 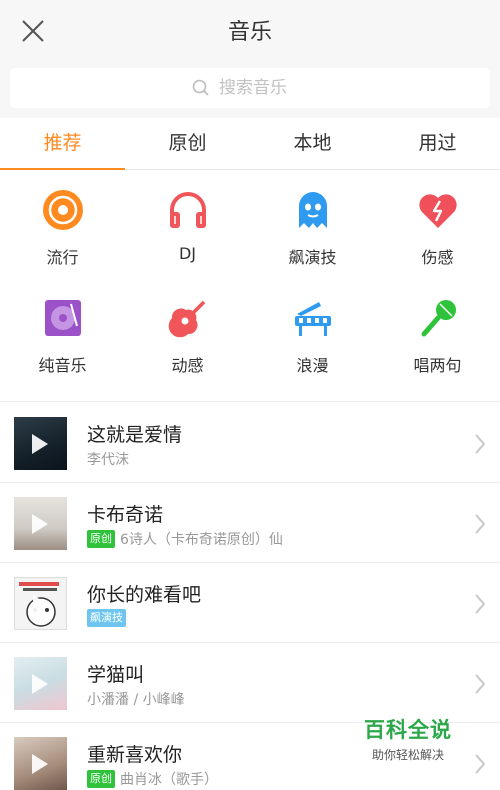 What do you see at coordinates (187, 365) in the screenshot?
I see `genre-label: 动感` at bounding box center [187, 365].